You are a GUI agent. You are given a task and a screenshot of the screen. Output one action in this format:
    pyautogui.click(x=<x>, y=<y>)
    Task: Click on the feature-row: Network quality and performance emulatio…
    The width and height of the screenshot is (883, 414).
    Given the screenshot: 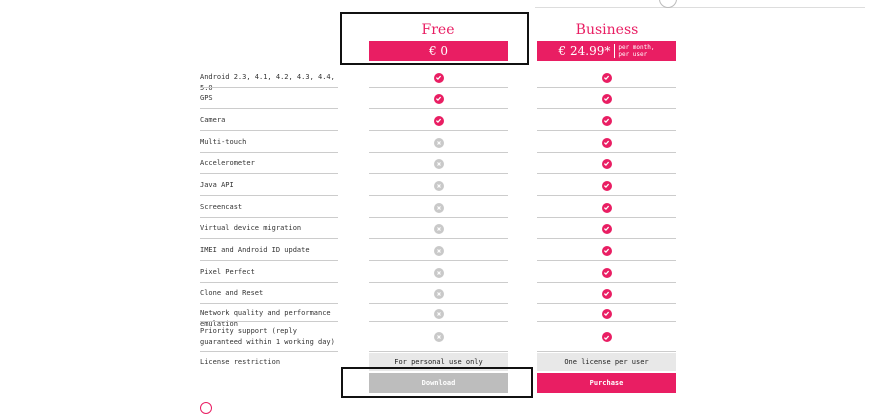 What is the action you would take?
    pyautogui.click(x=441, y=316)
    